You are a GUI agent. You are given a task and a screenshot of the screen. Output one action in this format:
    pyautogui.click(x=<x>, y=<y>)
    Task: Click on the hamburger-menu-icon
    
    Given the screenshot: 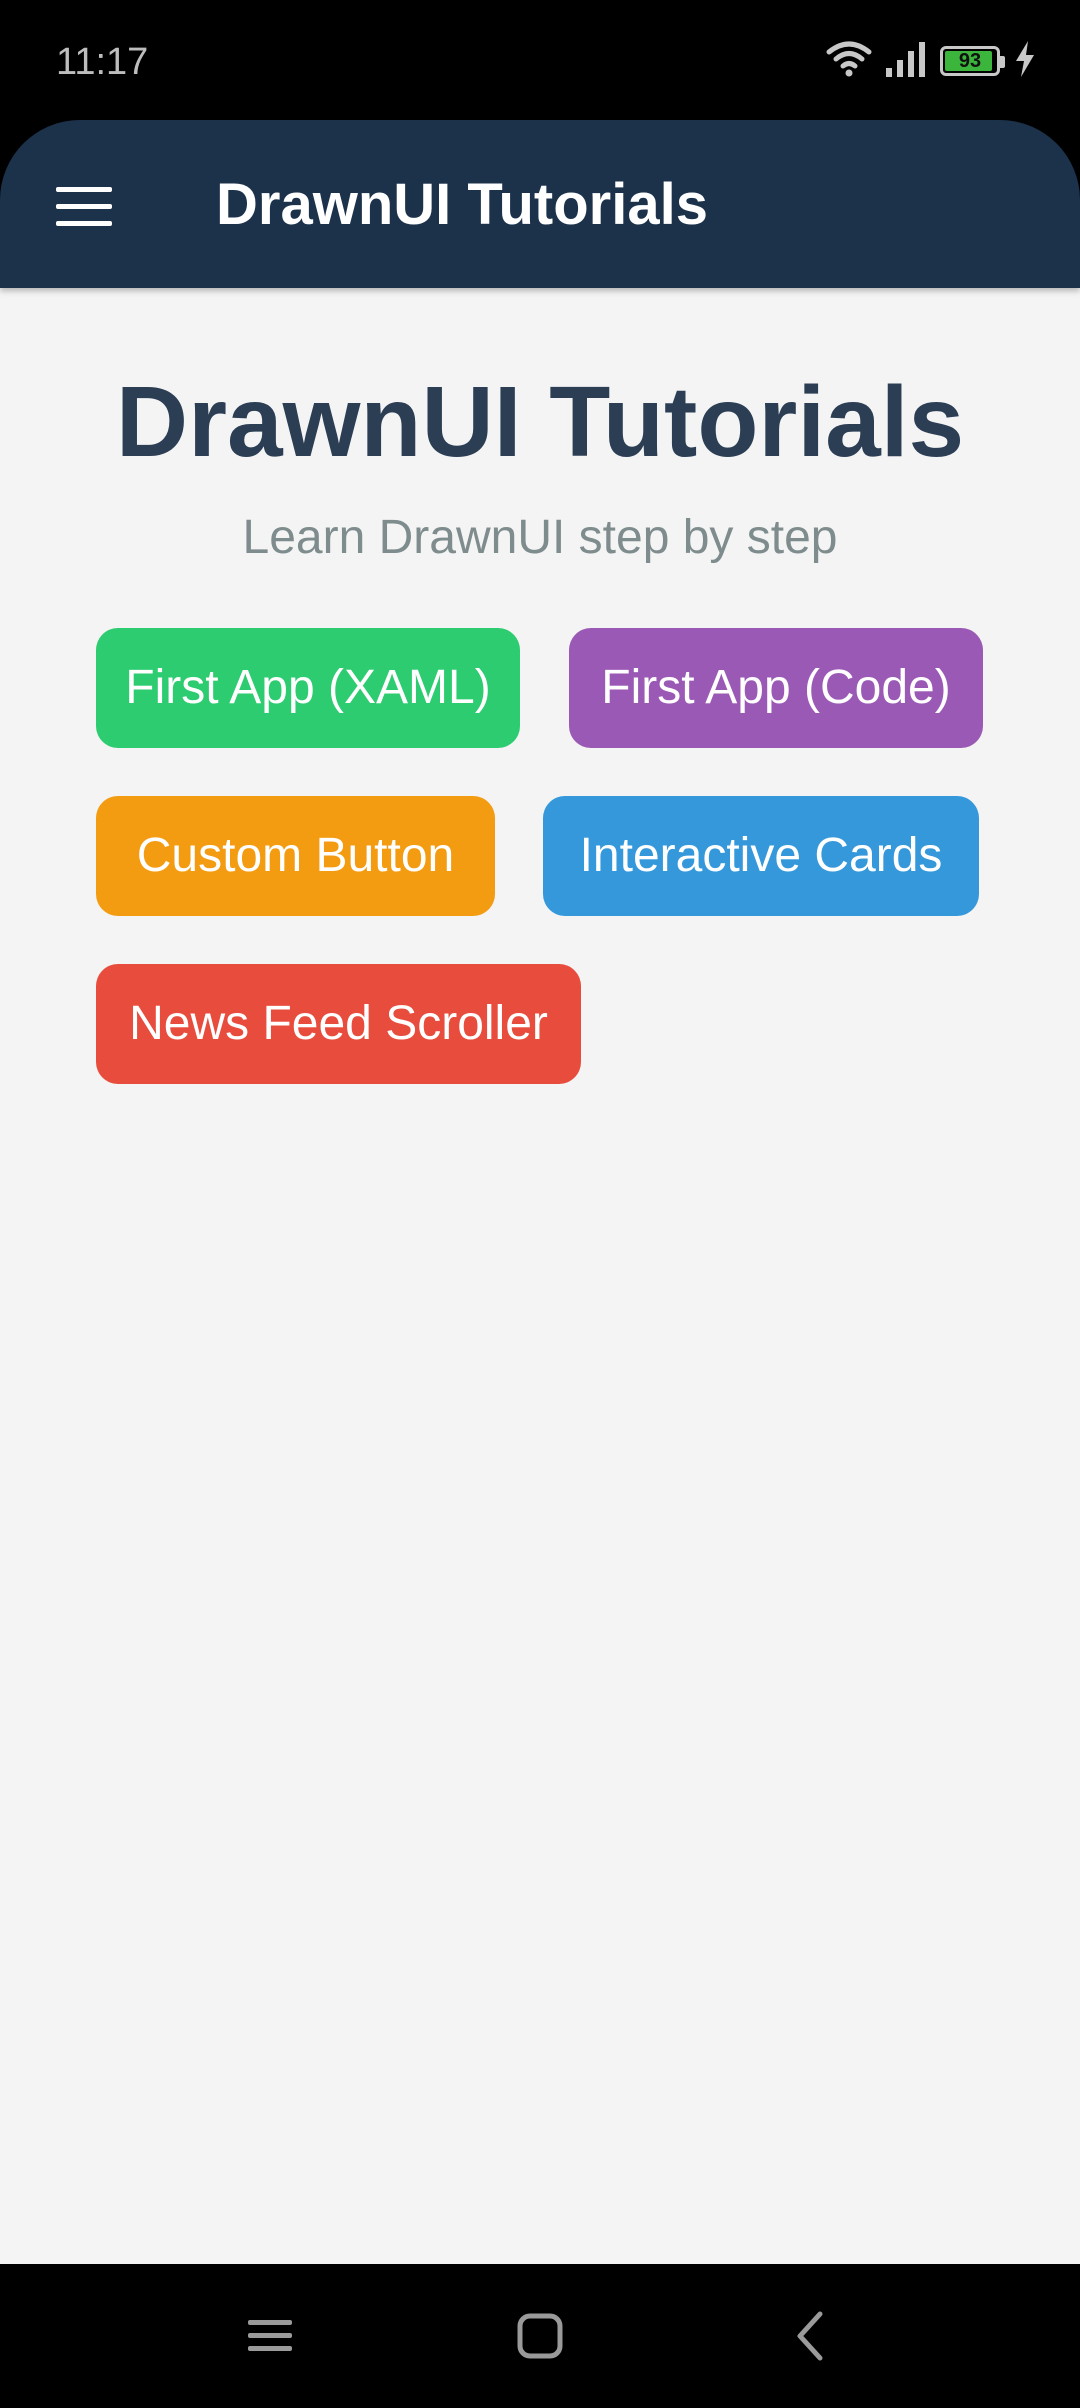 What is the action you would take?
    pyautogui.click(x=84, y=206)
    